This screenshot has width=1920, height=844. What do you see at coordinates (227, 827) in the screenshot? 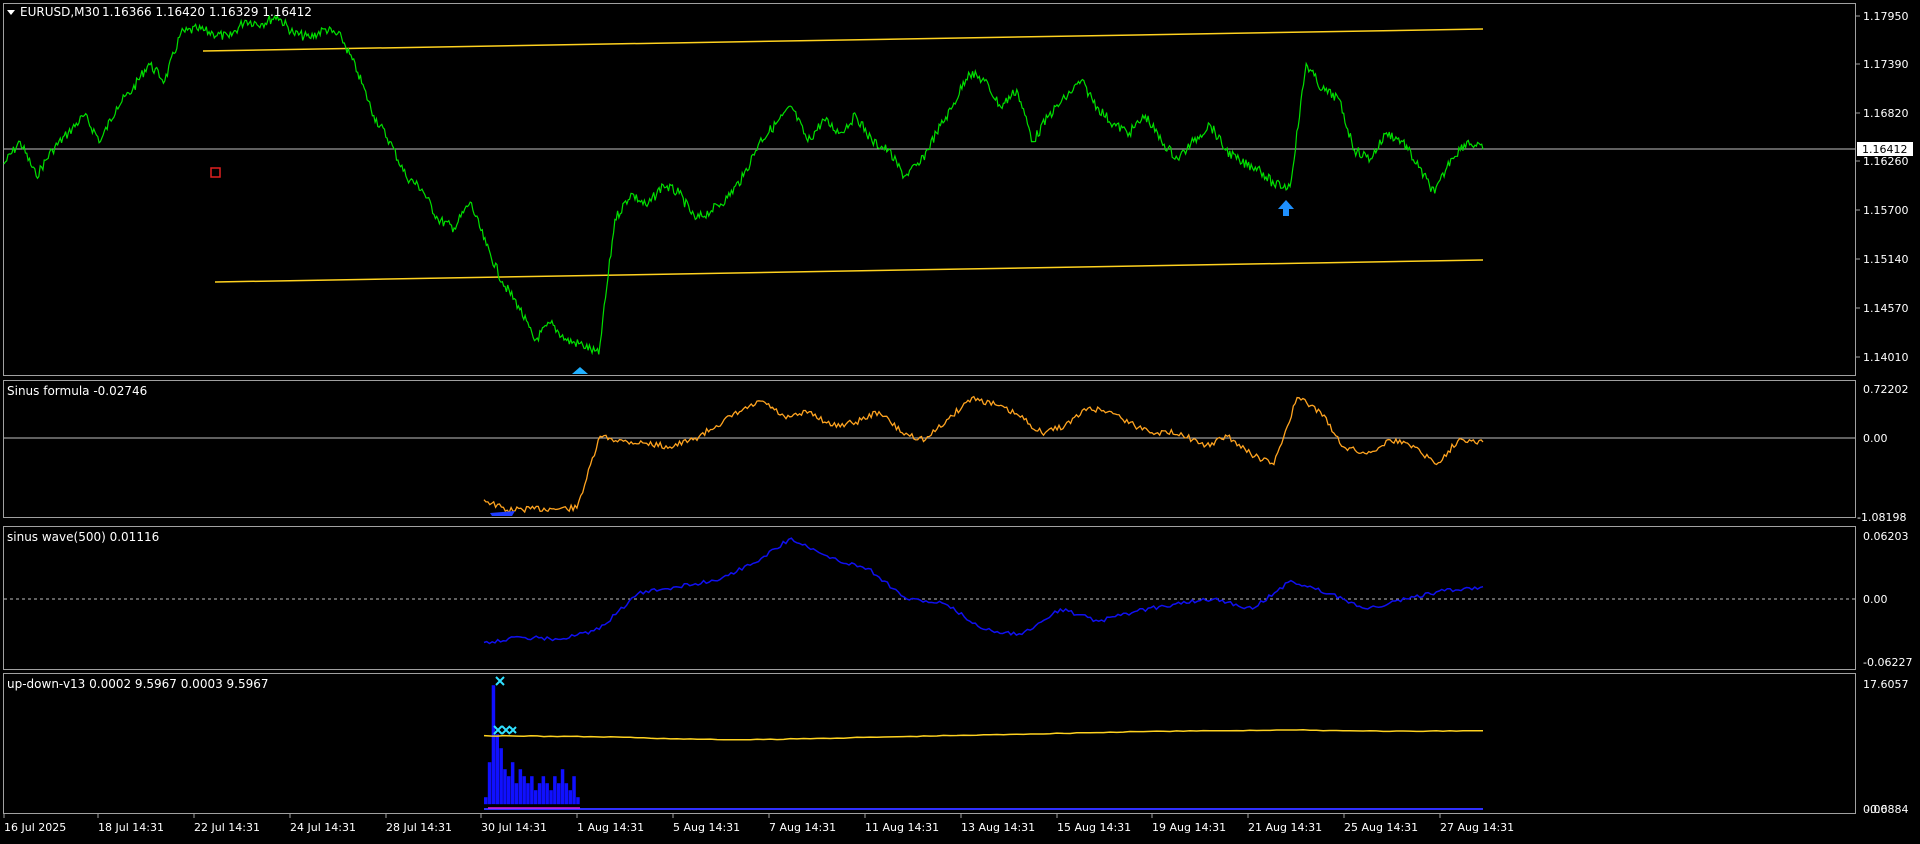
I see `time-tick: 22 Jul 14:31` at bounding box center [227, 827].